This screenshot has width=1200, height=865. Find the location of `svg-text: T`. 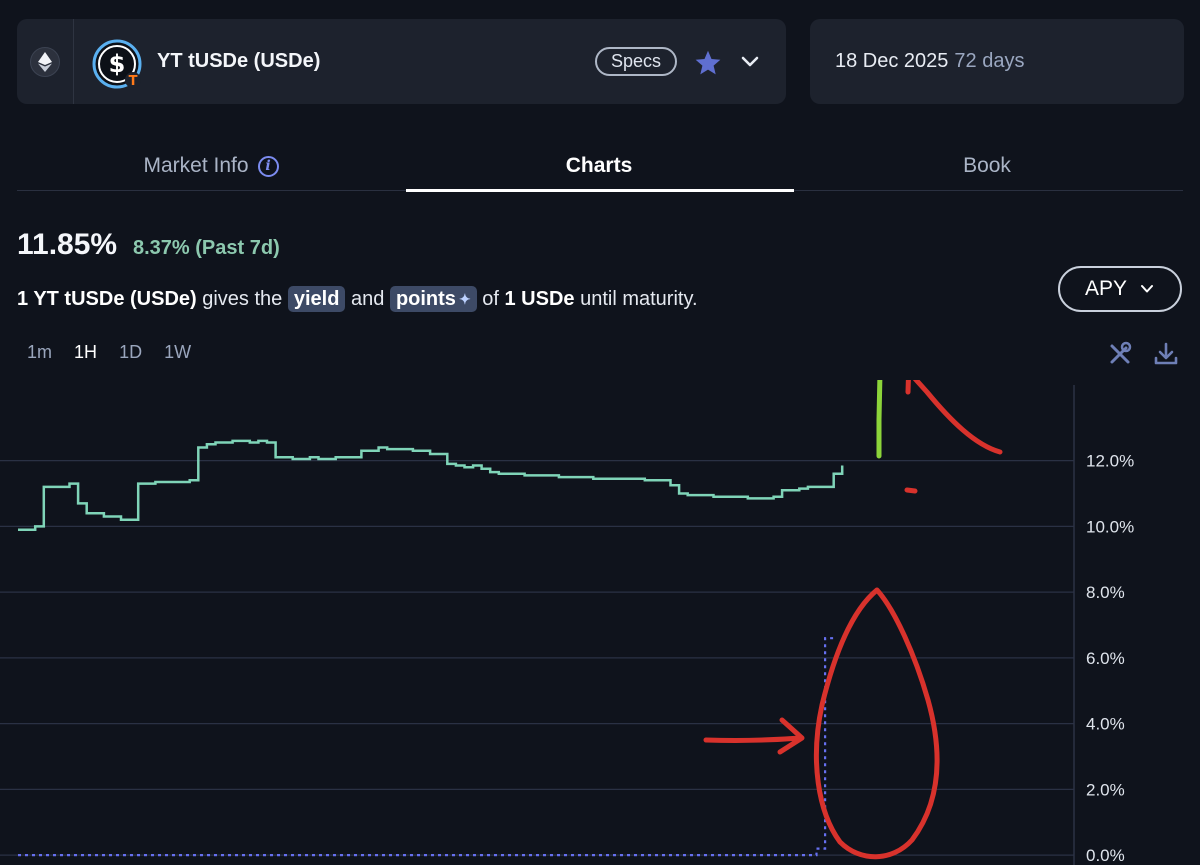

svg-text: T is located at coordinates (133, 81).